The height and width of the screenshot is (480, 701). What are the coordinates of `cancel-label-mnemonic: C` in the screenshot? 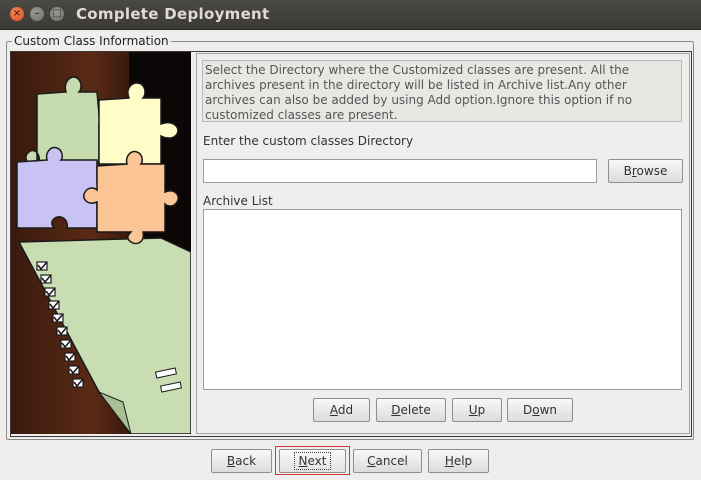 It's located at (371, 461).